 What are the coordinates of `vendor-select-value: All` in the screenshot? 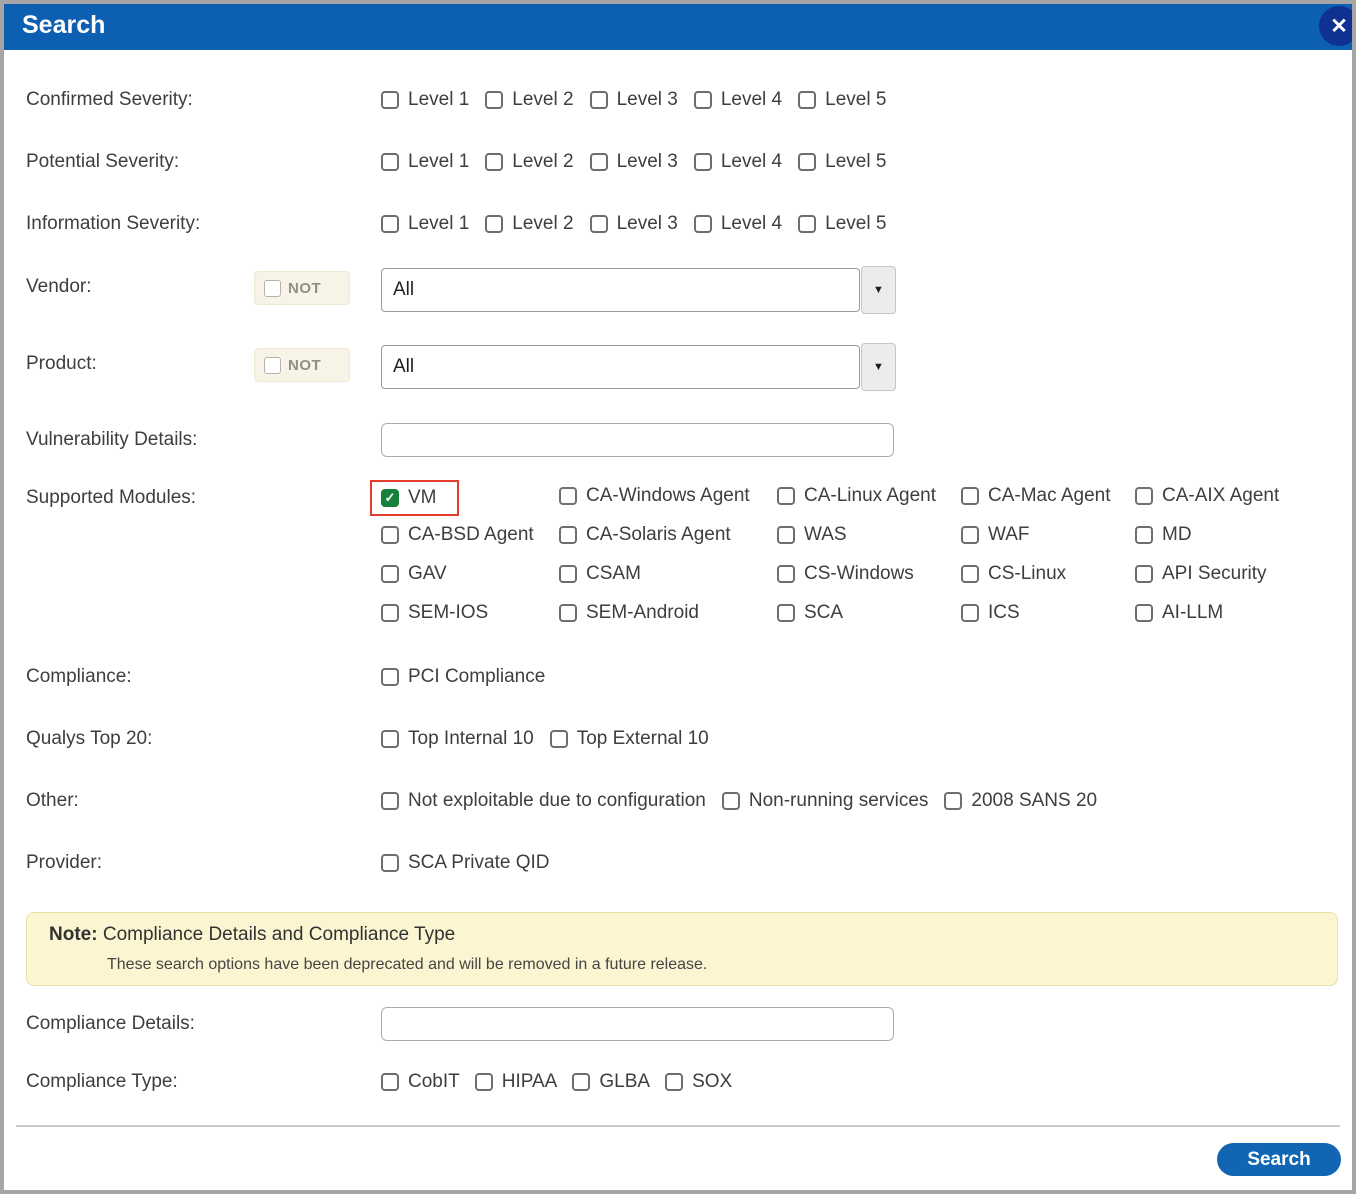 It's located at (620, 290).